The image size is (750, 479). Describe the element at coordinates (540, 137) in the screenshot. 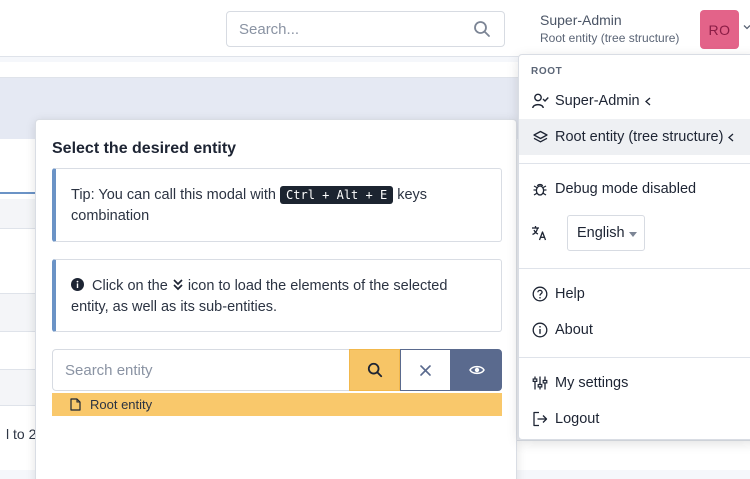

I see `layers-icon` at that location.